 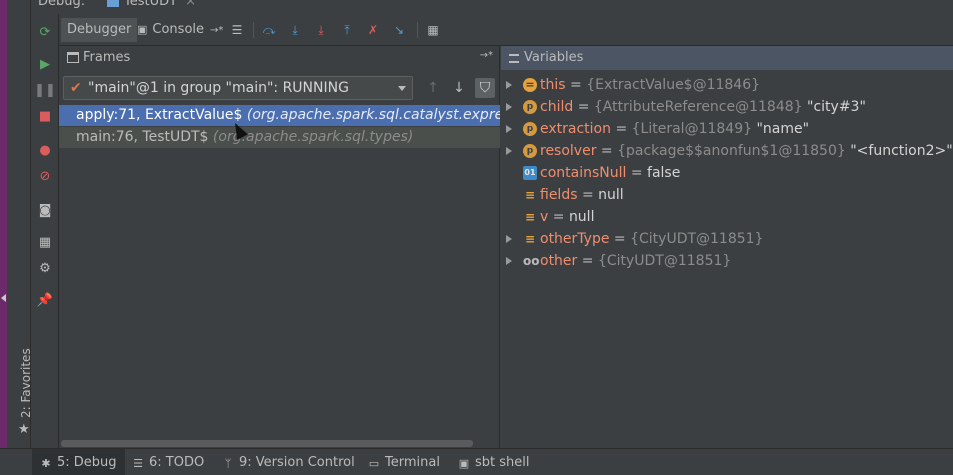 What do you see at coordinates (347, 30) in the screenshot?
I see `step-out-icon: ⤒` at bounding box center [347, 30].